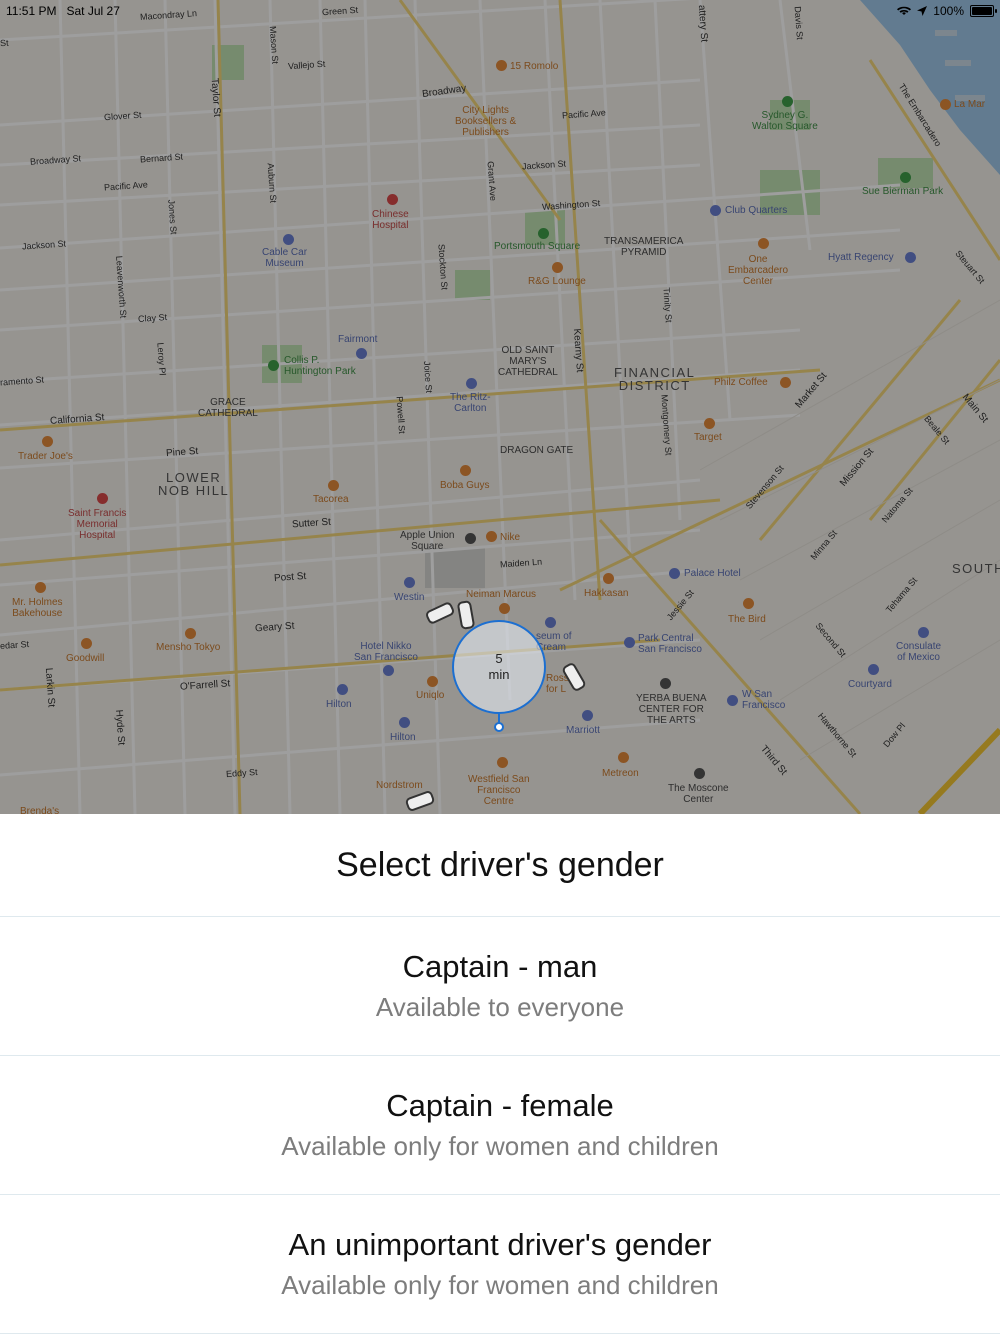  I want to click on battery-percent: 100%, so click(948, 11).